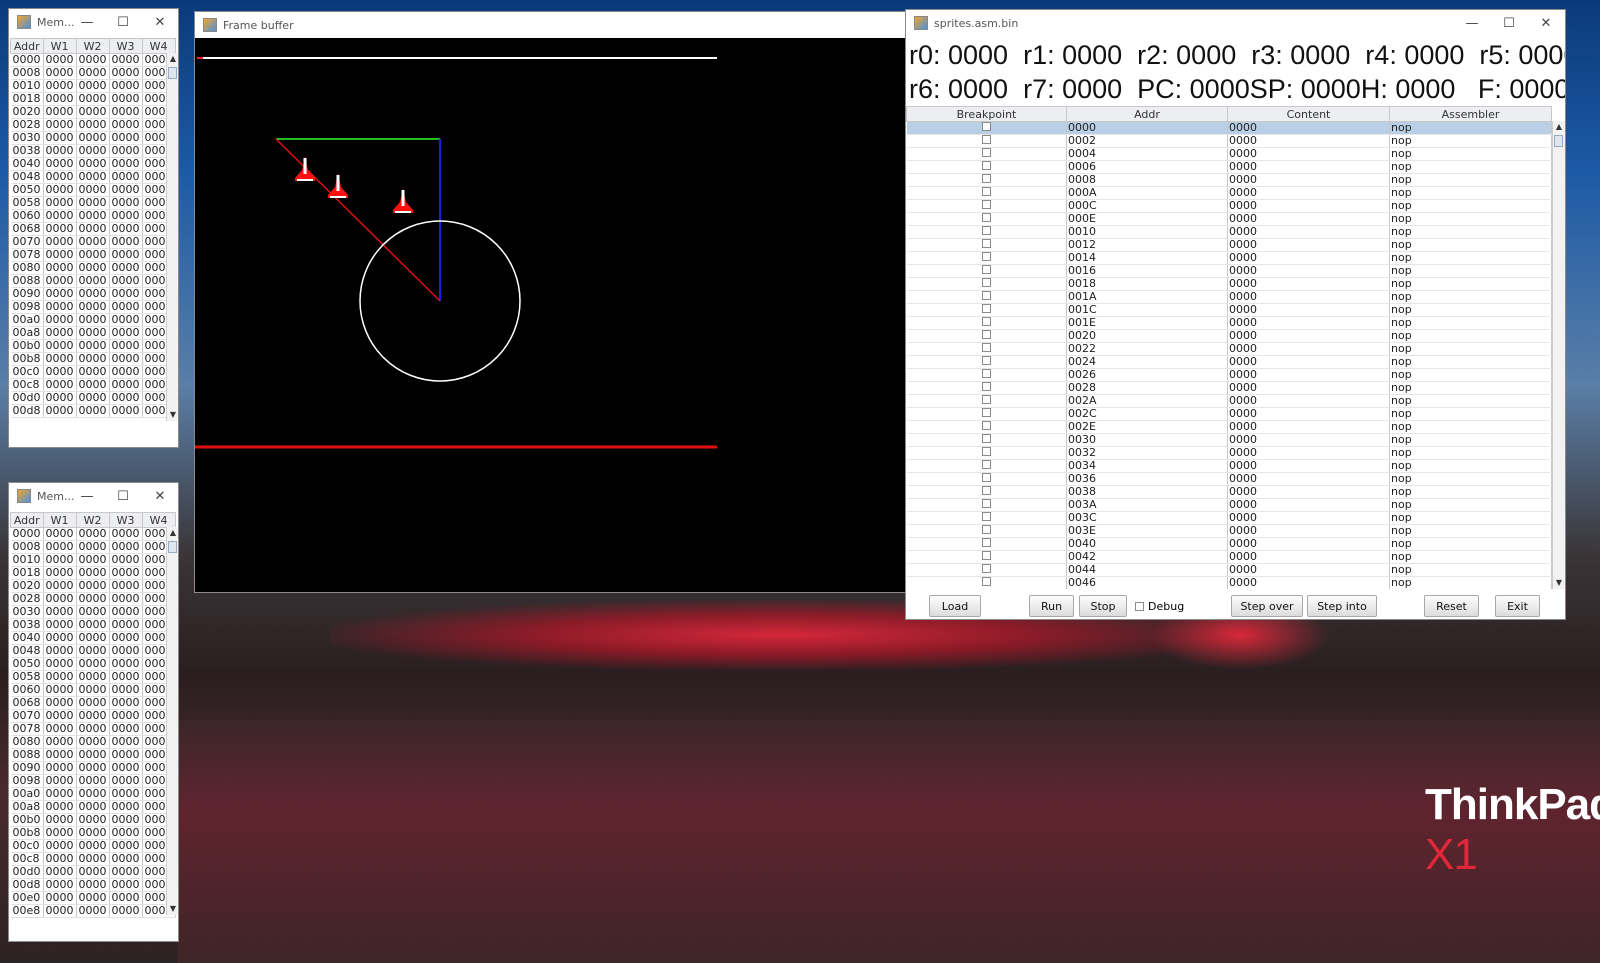  Describe the element at coordinates (1147, 570) in the screenshot. I see `address-cell: 0044` at that location.